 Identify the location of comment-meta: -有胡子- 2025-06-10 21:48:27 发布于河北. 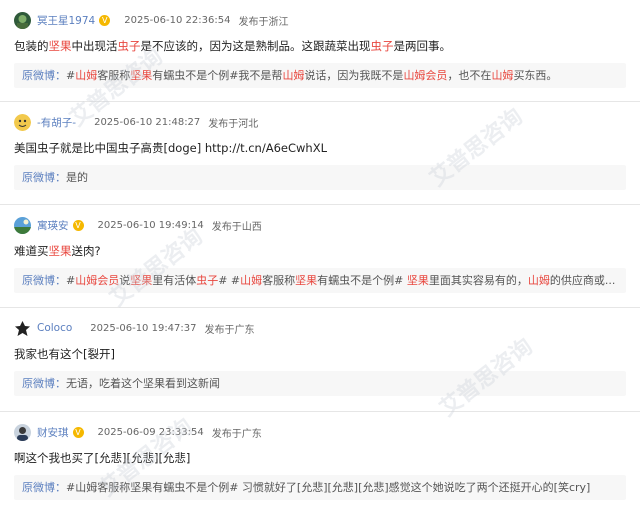
(136, 122).